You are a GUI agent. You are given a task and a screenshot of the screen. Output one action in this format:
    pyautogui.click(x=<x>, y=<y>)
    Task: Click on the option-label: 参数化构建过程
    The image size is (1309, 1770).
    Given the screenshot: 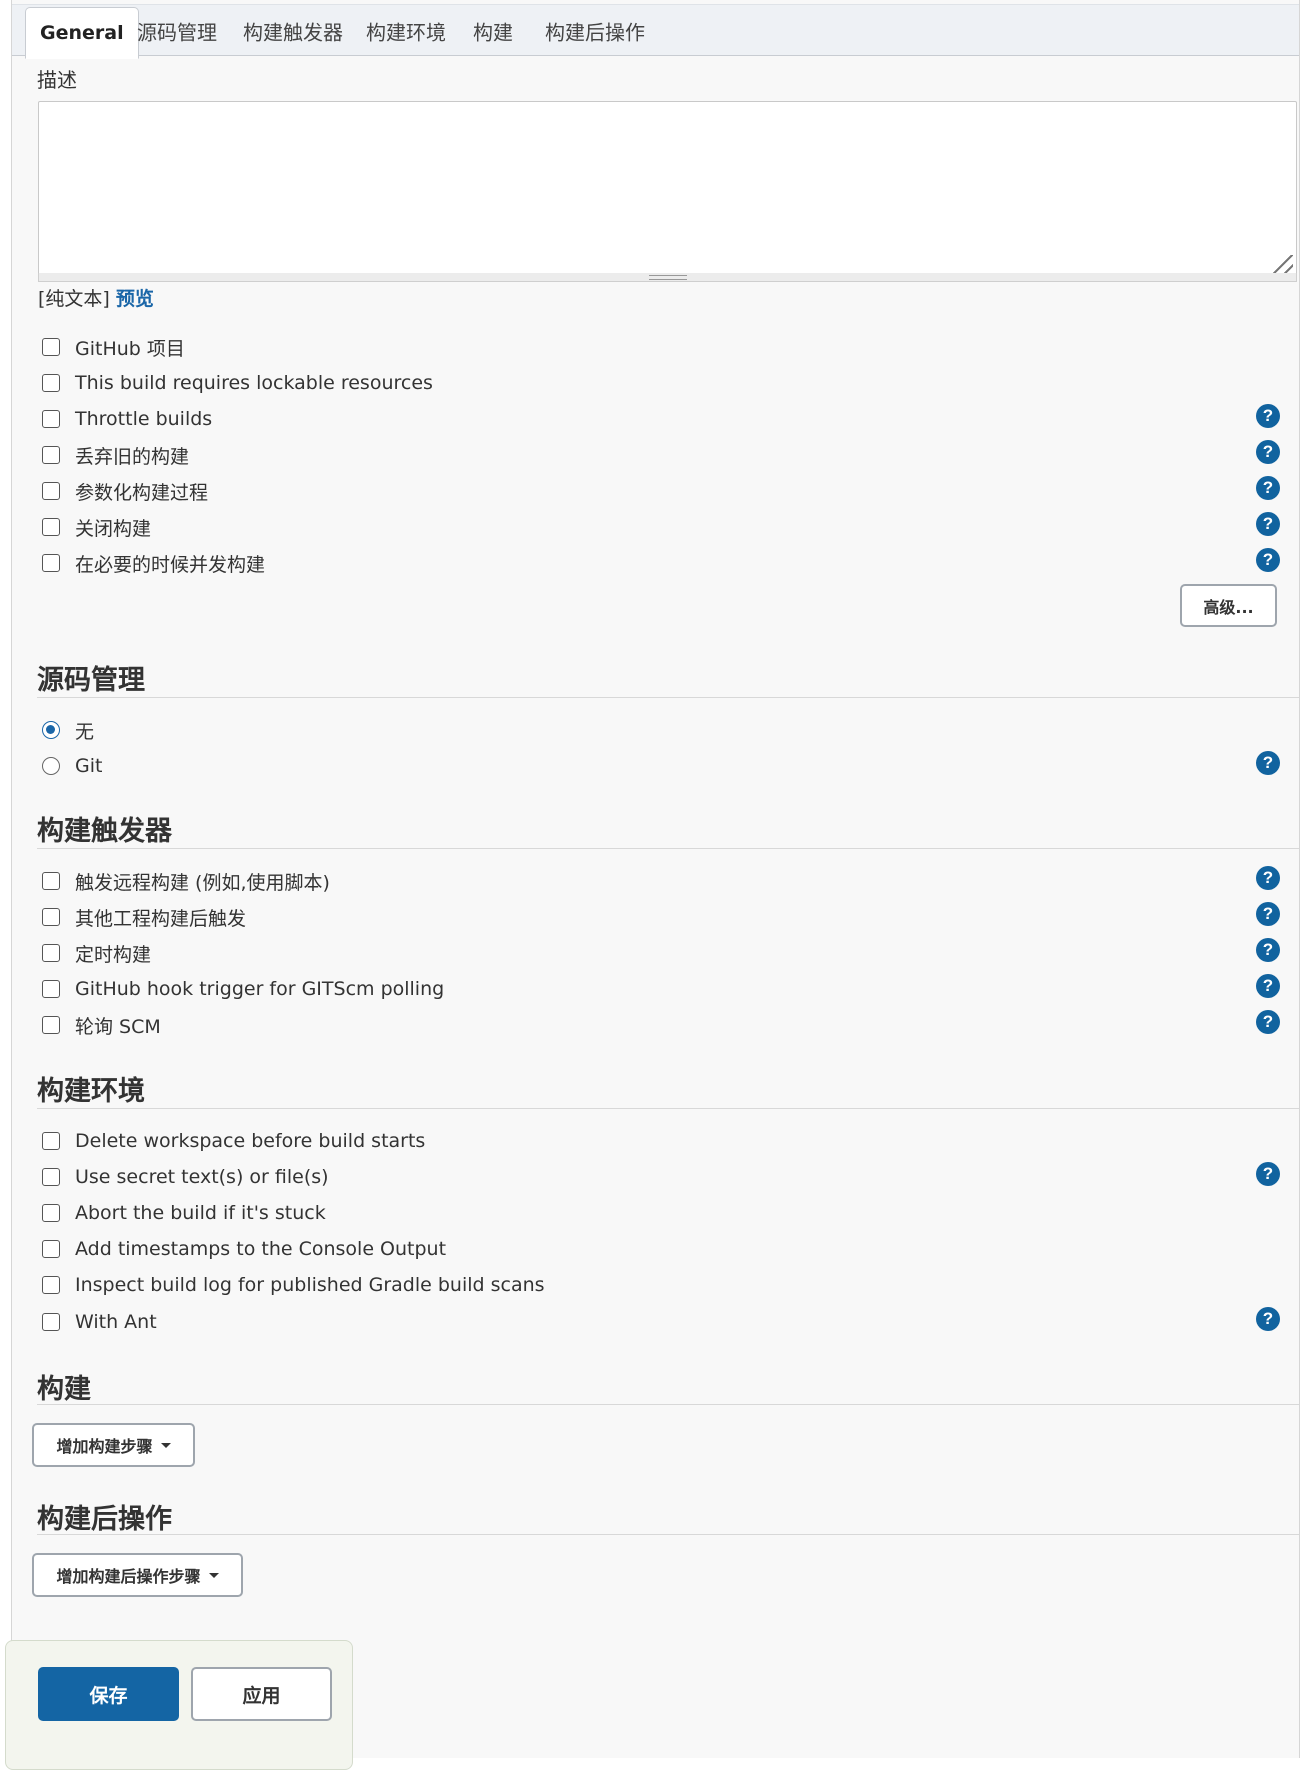 What is the action you would take?
    pyautogui.click(x=142, y=492)
    